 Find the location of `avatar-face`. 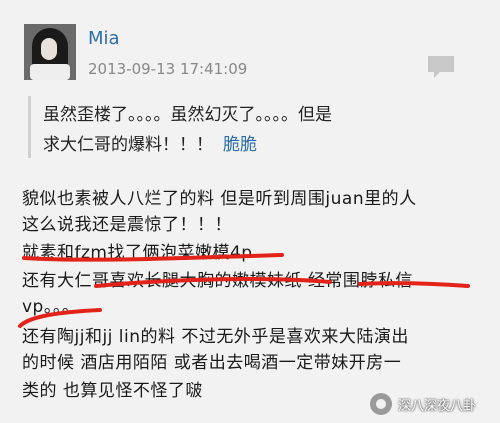

avatar-face is located at coordinates (49, 49).